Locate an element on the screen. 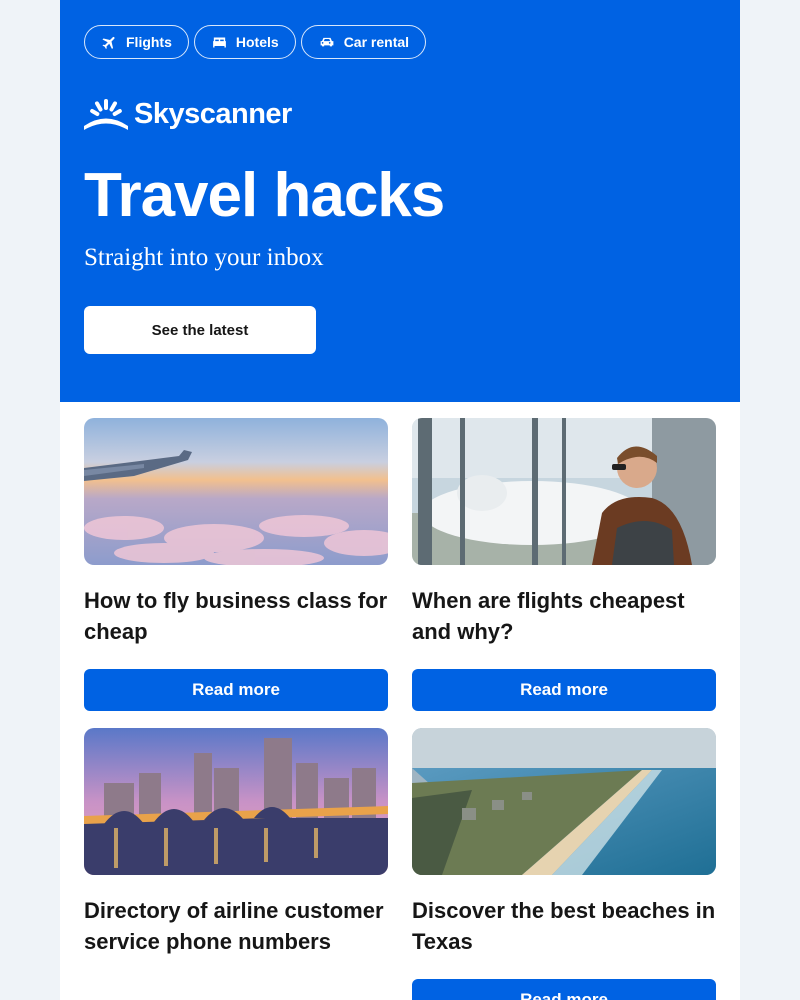  article-title: Discover the best beaches in Texas is located at coordinates (564, 926).